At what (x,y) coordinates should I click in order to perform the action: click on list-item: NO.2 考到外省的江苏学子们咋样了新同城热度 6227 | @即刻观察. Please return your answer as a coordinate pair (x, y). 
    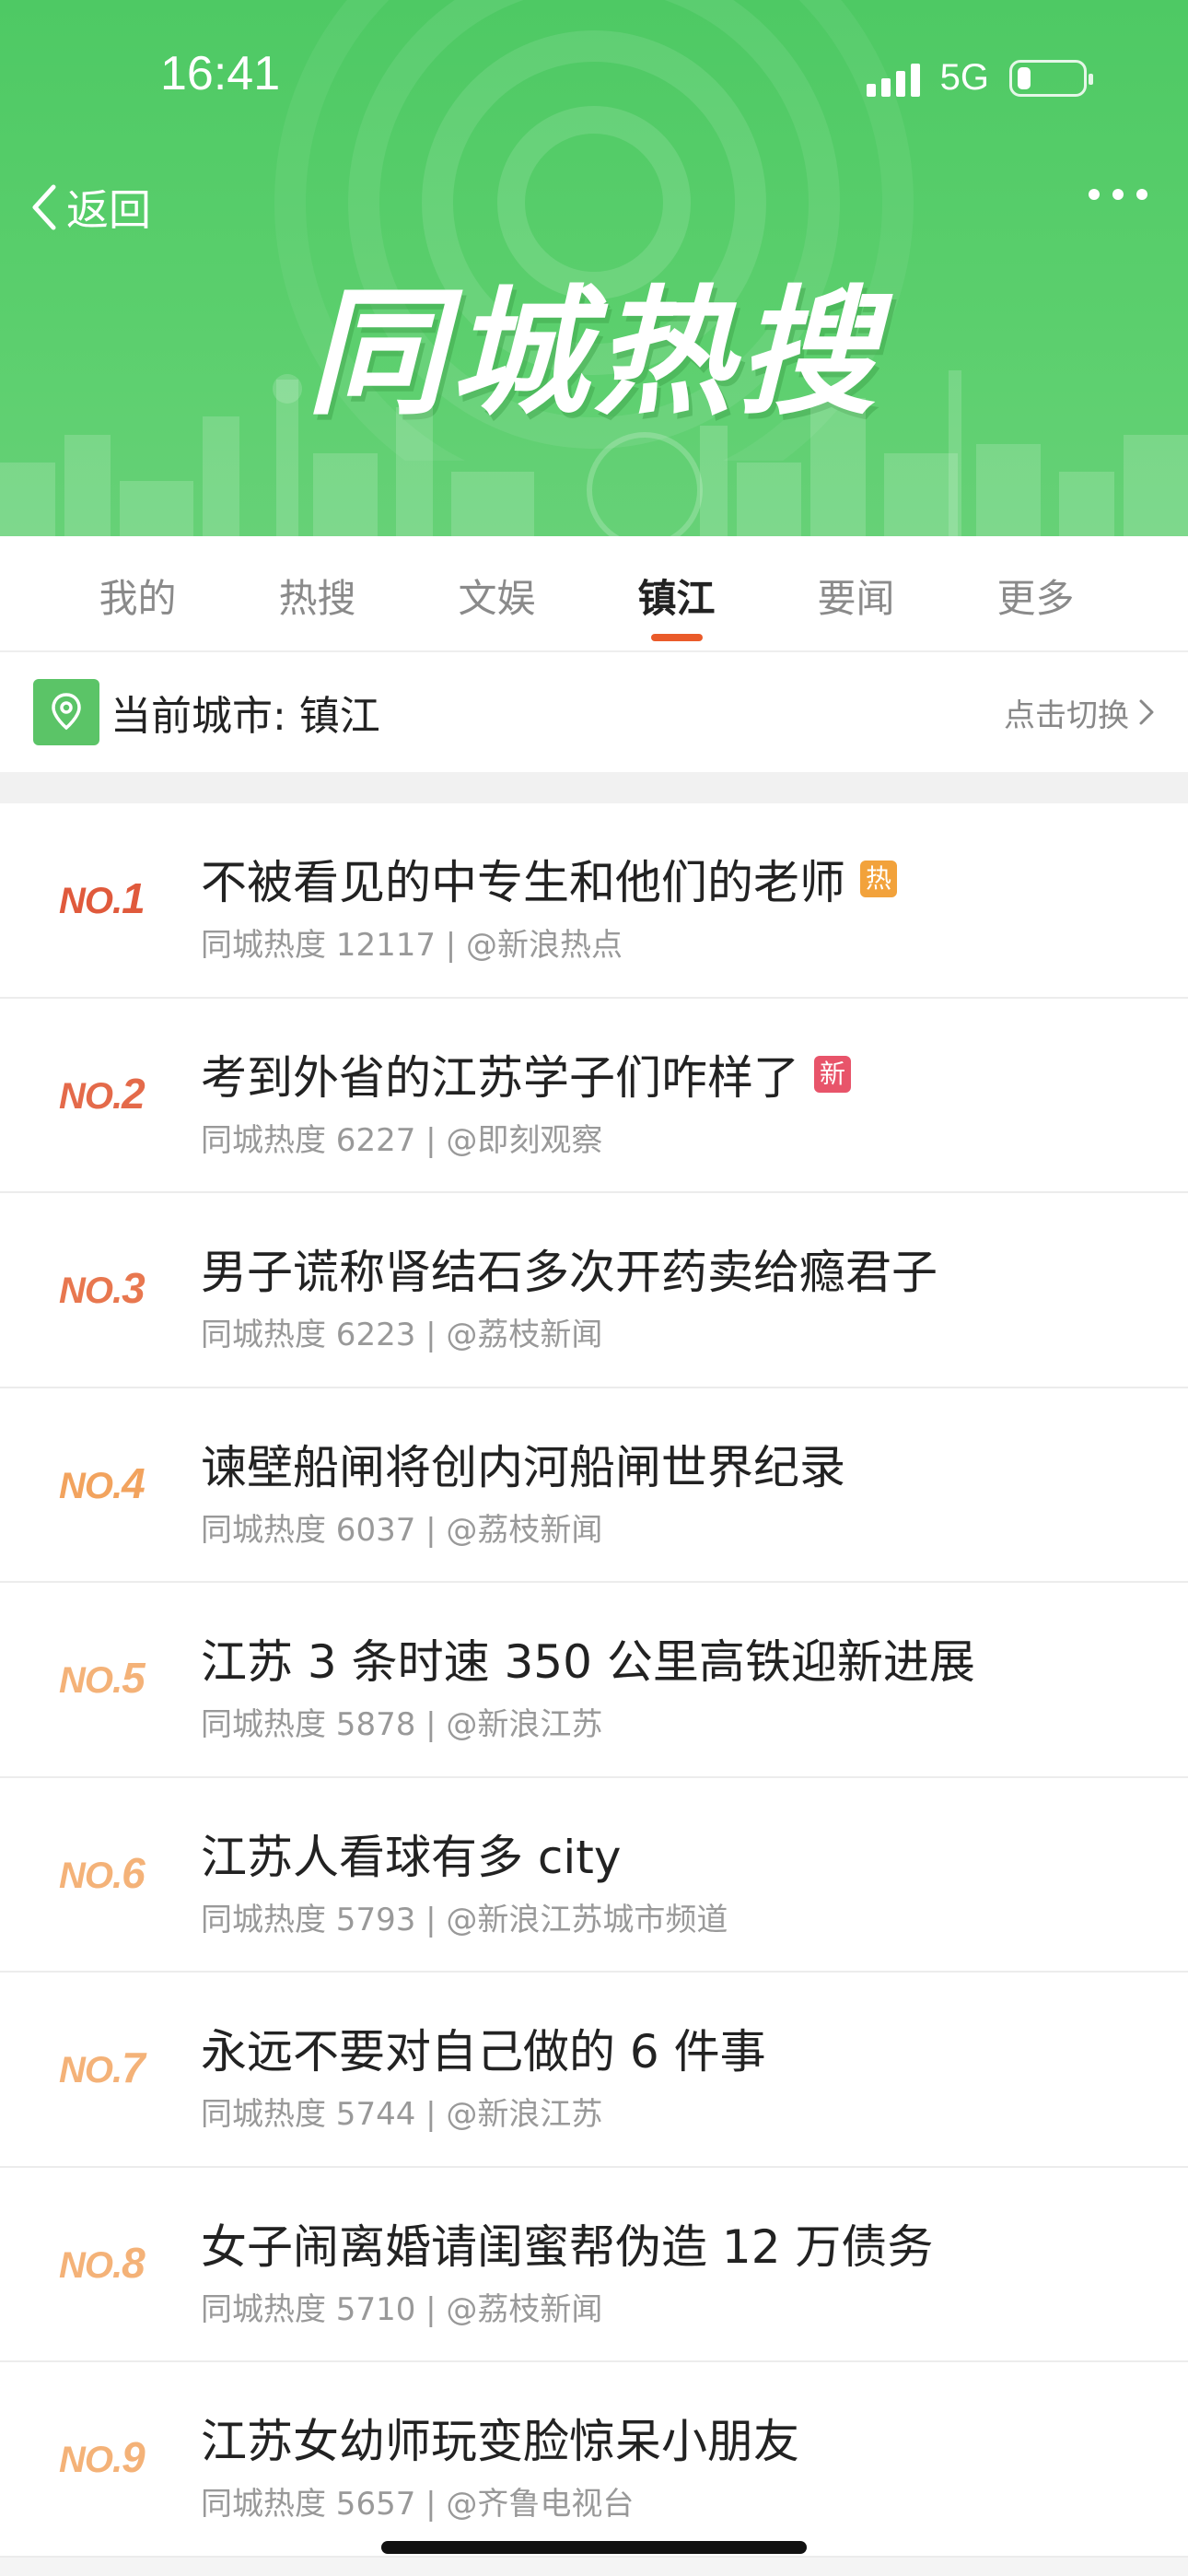
    Looking at the image, I should click on (594, 1096).